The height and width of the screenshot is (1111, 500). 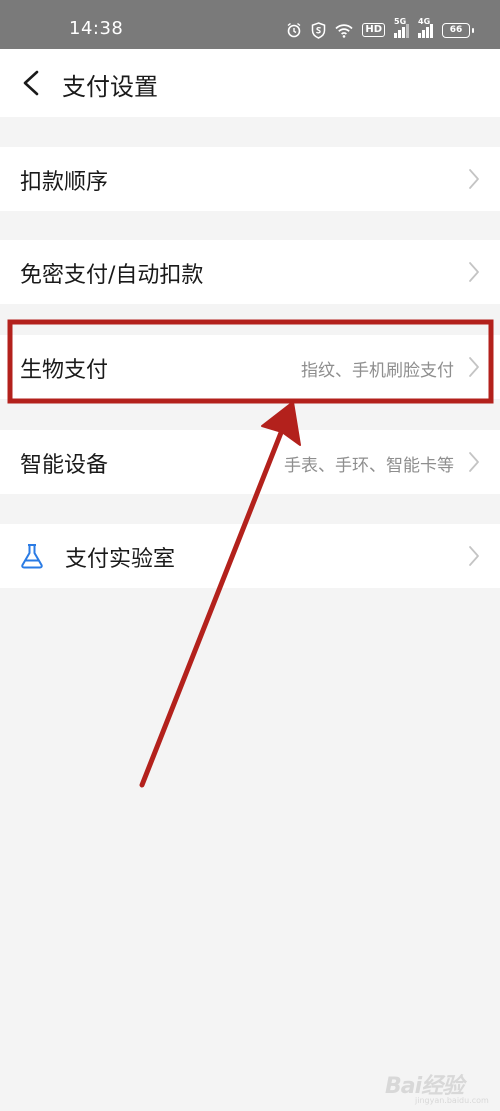 What do you see at coordinates (373, 30) in the screenshot?
I see `hd-badge: HD` at bounding box center [373, 30].